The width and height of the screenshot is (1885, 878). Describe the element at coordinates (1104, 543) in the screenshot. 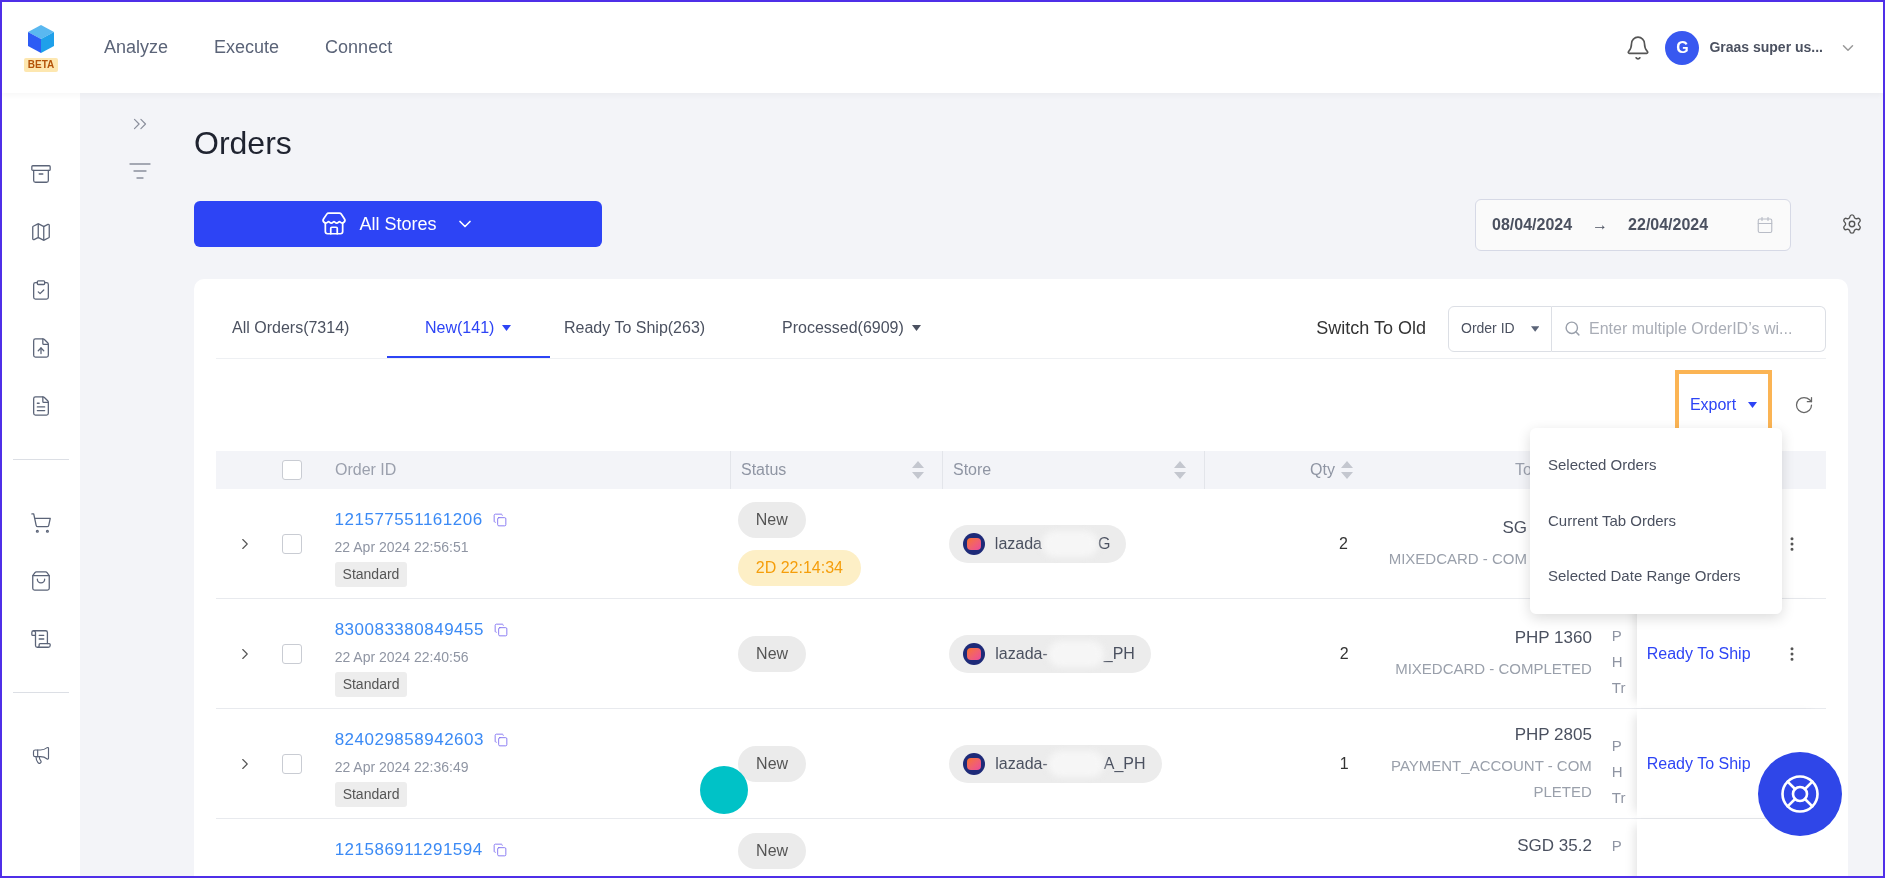

I see `store-name-suffix: G` at that location.